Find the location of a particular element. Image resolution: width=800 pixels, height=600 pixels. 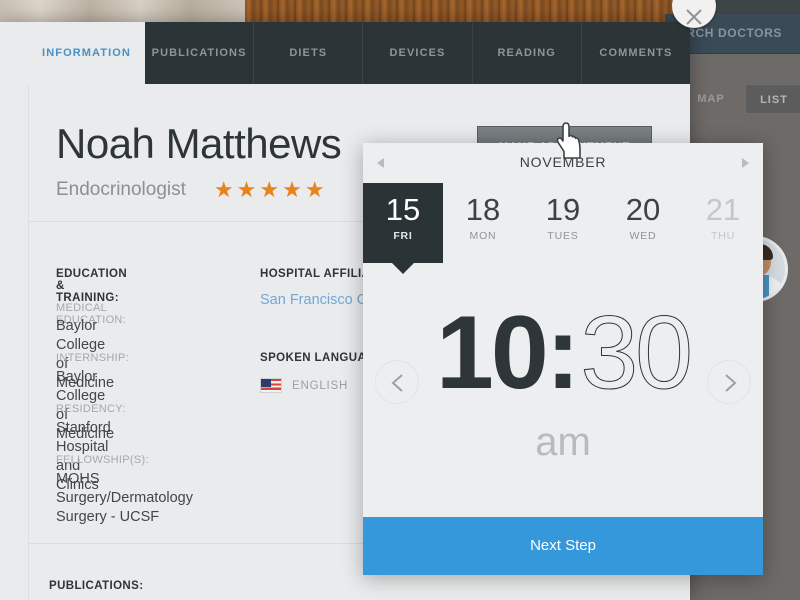

date-number: 15 is located at coordinates (403, 209).